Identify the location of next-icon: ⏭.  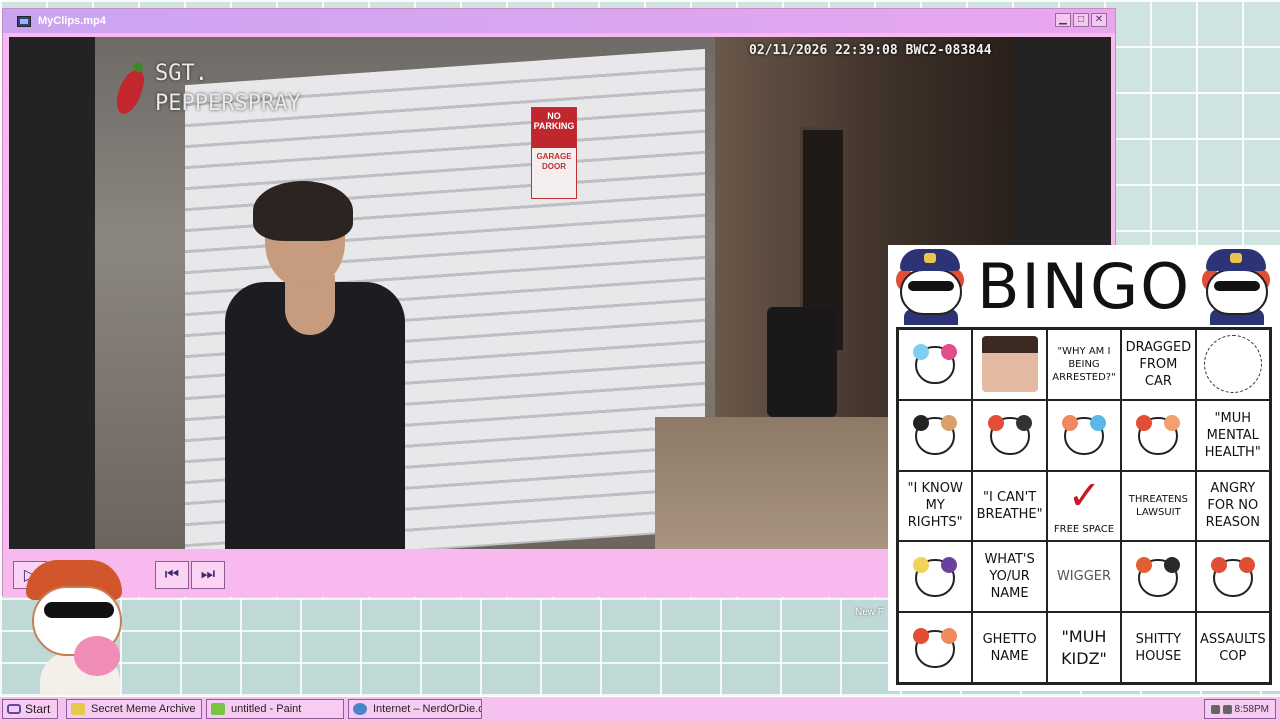
(208, 574).